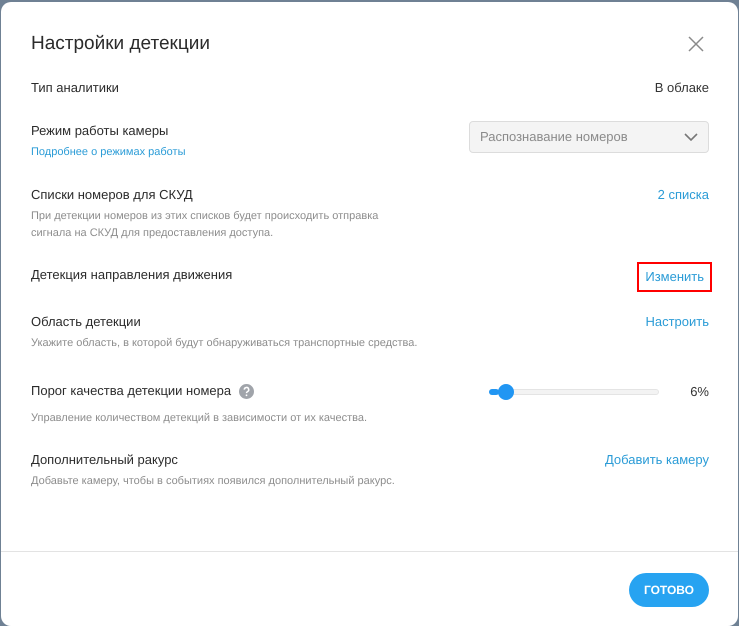 This screenshot has width=739, height=626. What do you see at coordinates (683, 195) in the screenshot?
I see `action-link: 2 списка` at bounding box center [683, 195].